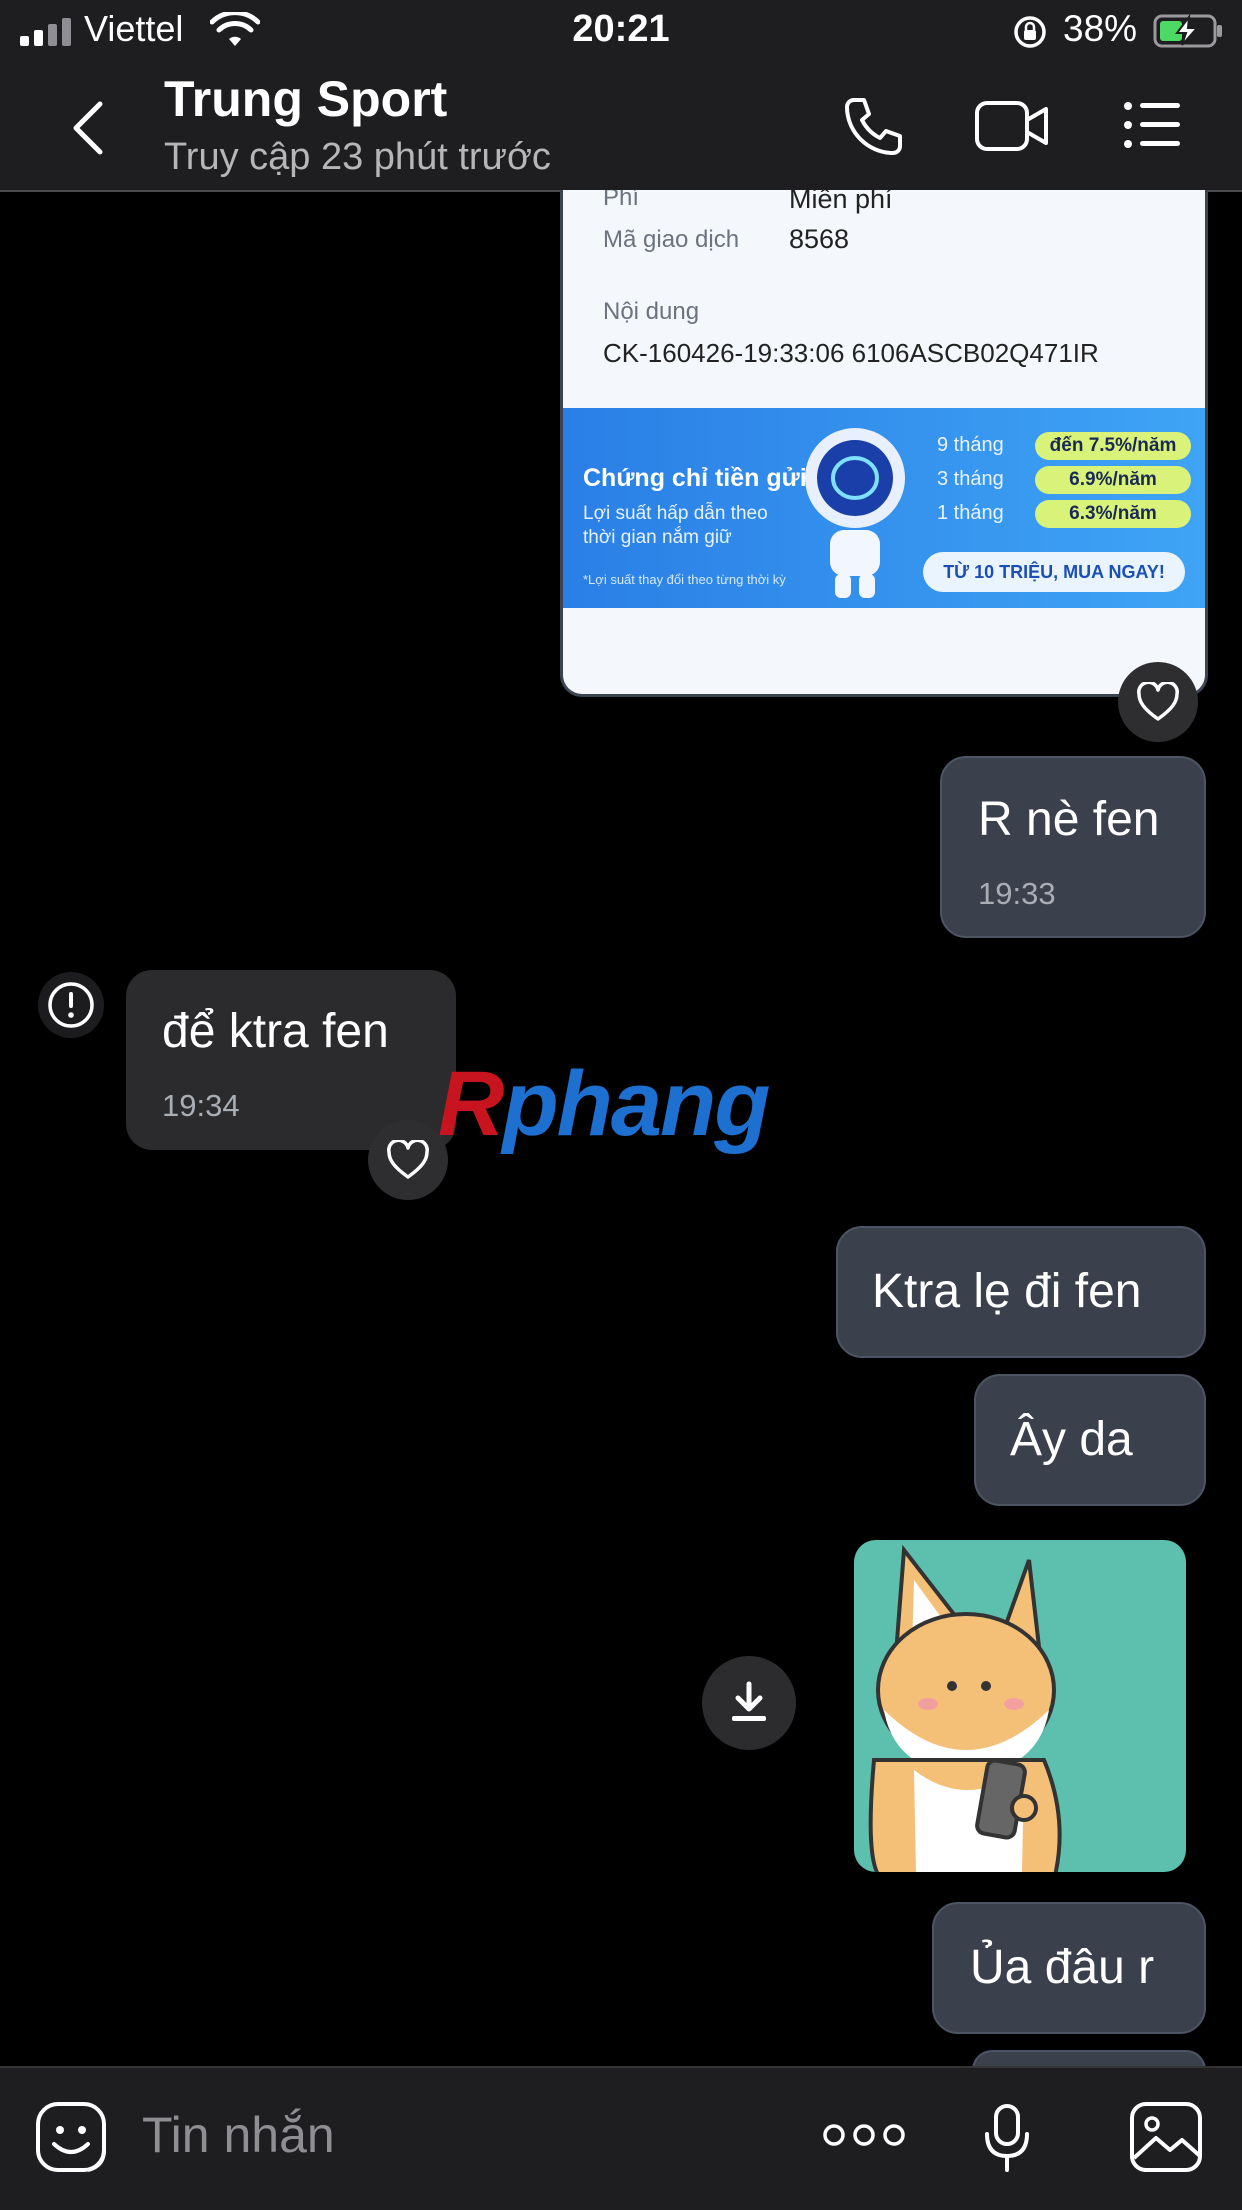 The width and height of the screenshot is (1242, 2210). Describe the element at coordinates (275, 1031) in the screenshot. I see `message-text: để ktra fen` at that location.